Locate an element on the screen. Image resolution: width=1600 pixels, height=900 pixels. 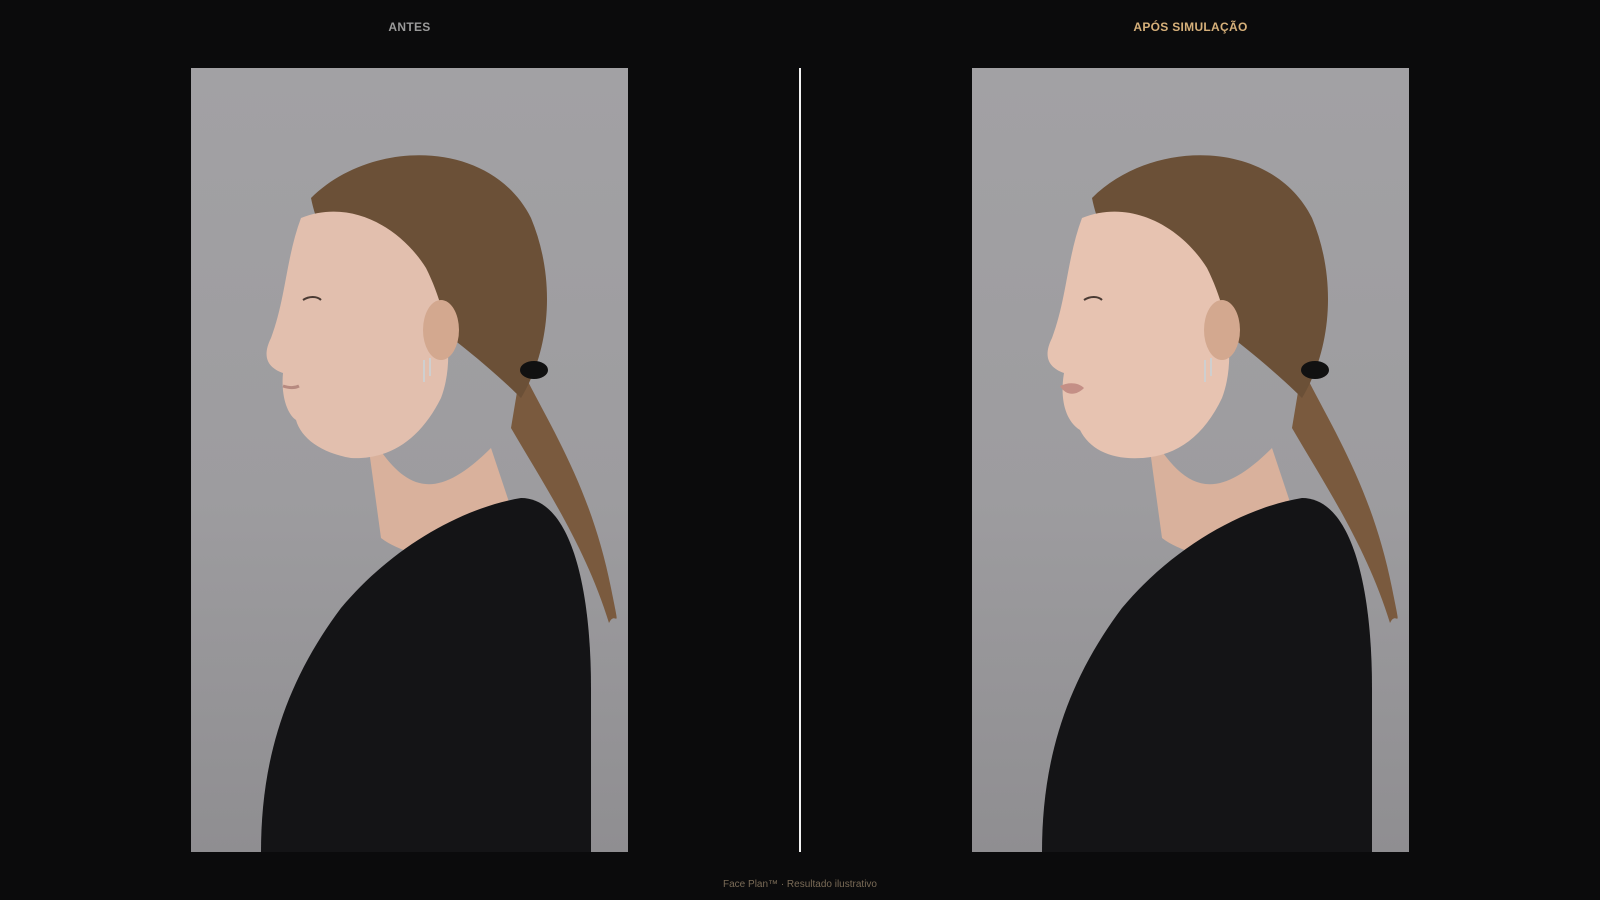
comparison-divider is located at coordinates (800, 460).